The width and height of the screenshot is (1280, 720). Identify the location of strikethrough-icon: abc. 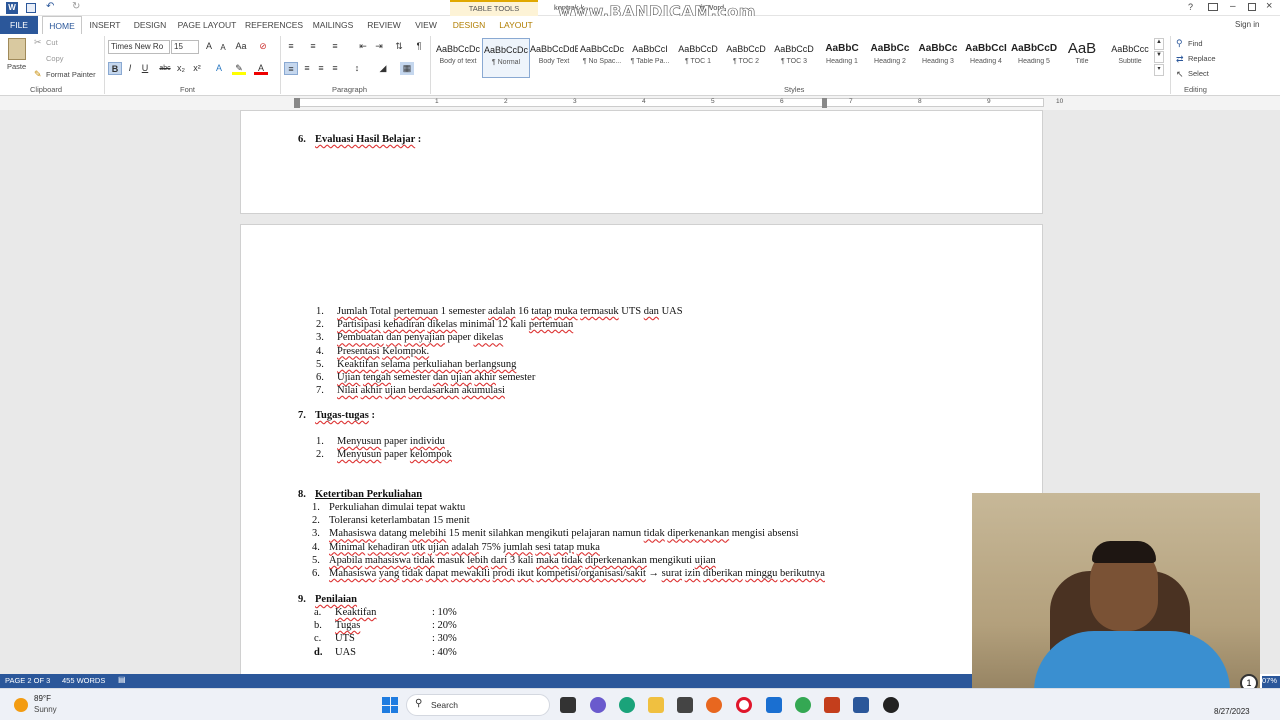
(165, 68).